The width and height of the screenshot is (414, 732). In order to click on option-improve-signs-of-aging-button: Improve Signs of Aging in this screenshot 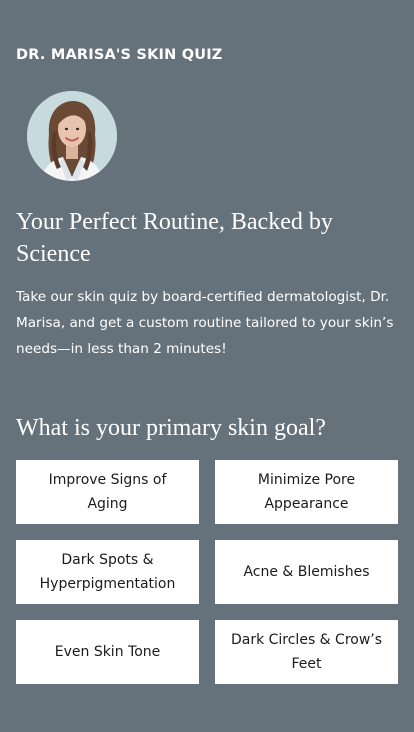, I will do `click(107, 492)`.